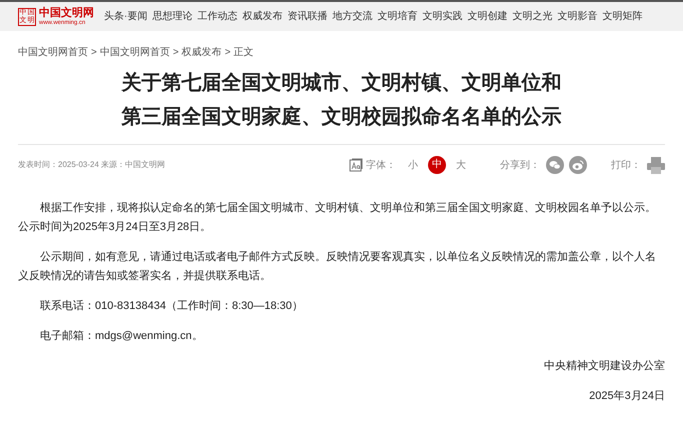 This screenshot has height=438, width=683. Describe the element at coordinates (578, 165) in the screenshot. I see `eye-share-icon` at that location.